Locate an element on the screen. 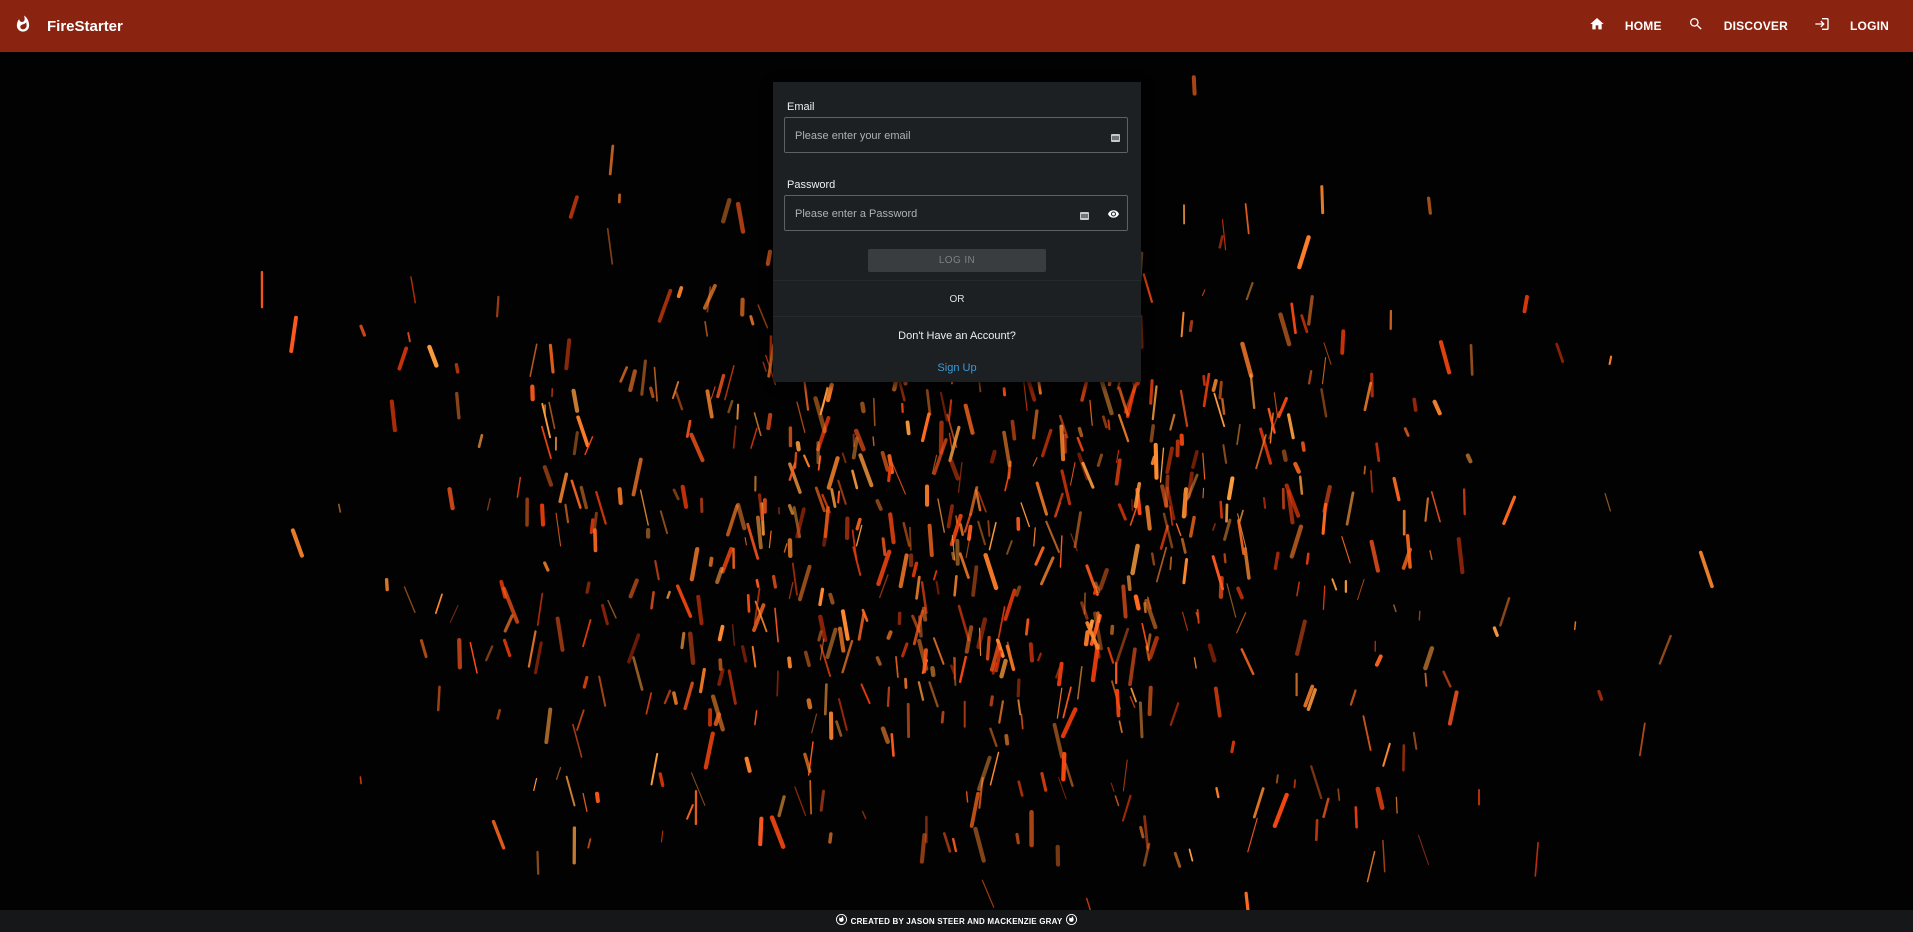  nav-login: LOGIN is located at coordinates (1851, 26).